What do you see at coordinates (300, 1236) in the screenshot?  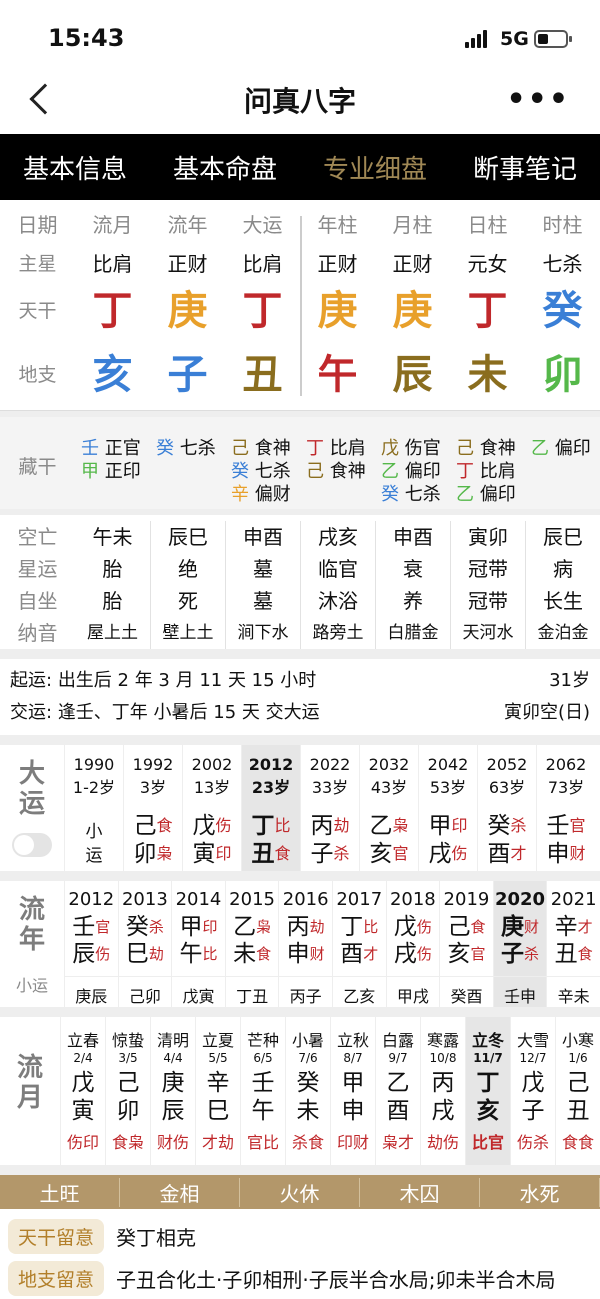 I see `note-tiangan: 天干留意 癸丁相克` at bounding box center [300, 1236].